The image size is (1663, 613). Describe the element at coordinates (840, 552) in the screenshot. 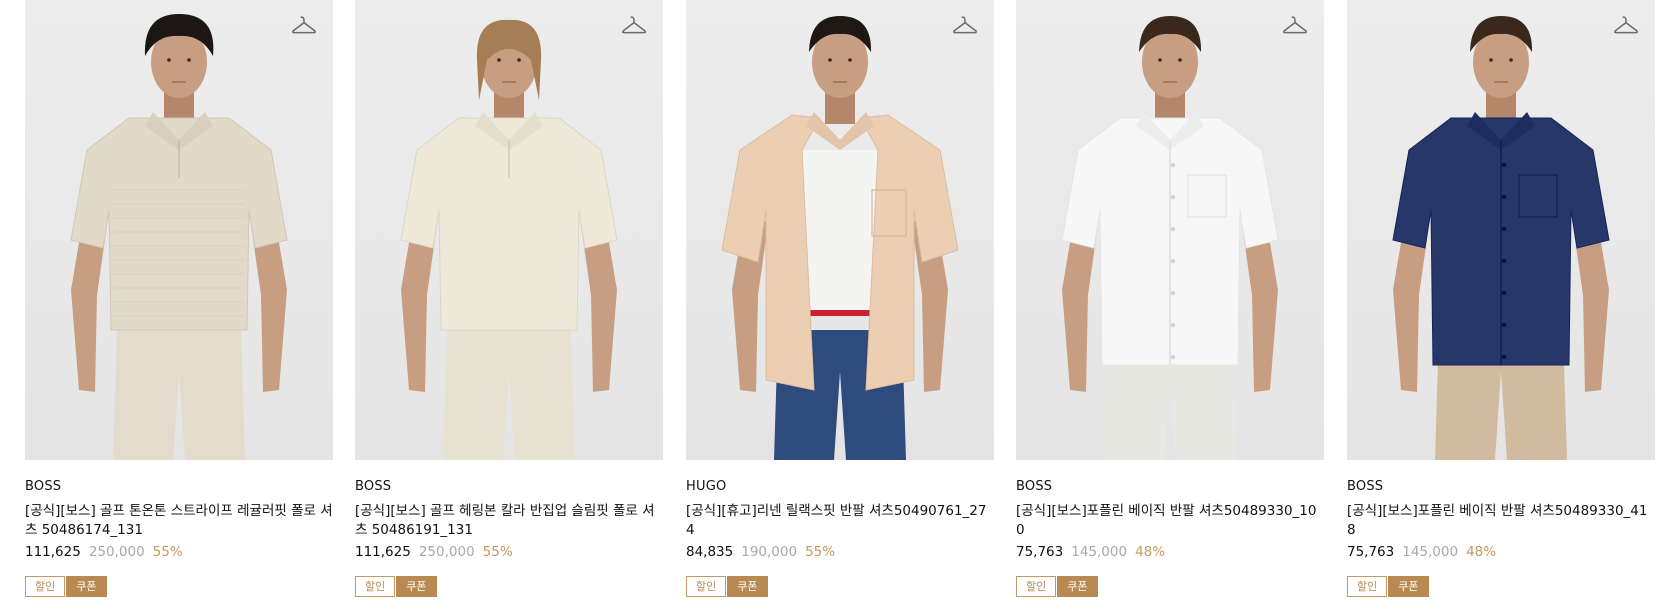

I see `price-row: 84,835 190,000 55%` at that location.